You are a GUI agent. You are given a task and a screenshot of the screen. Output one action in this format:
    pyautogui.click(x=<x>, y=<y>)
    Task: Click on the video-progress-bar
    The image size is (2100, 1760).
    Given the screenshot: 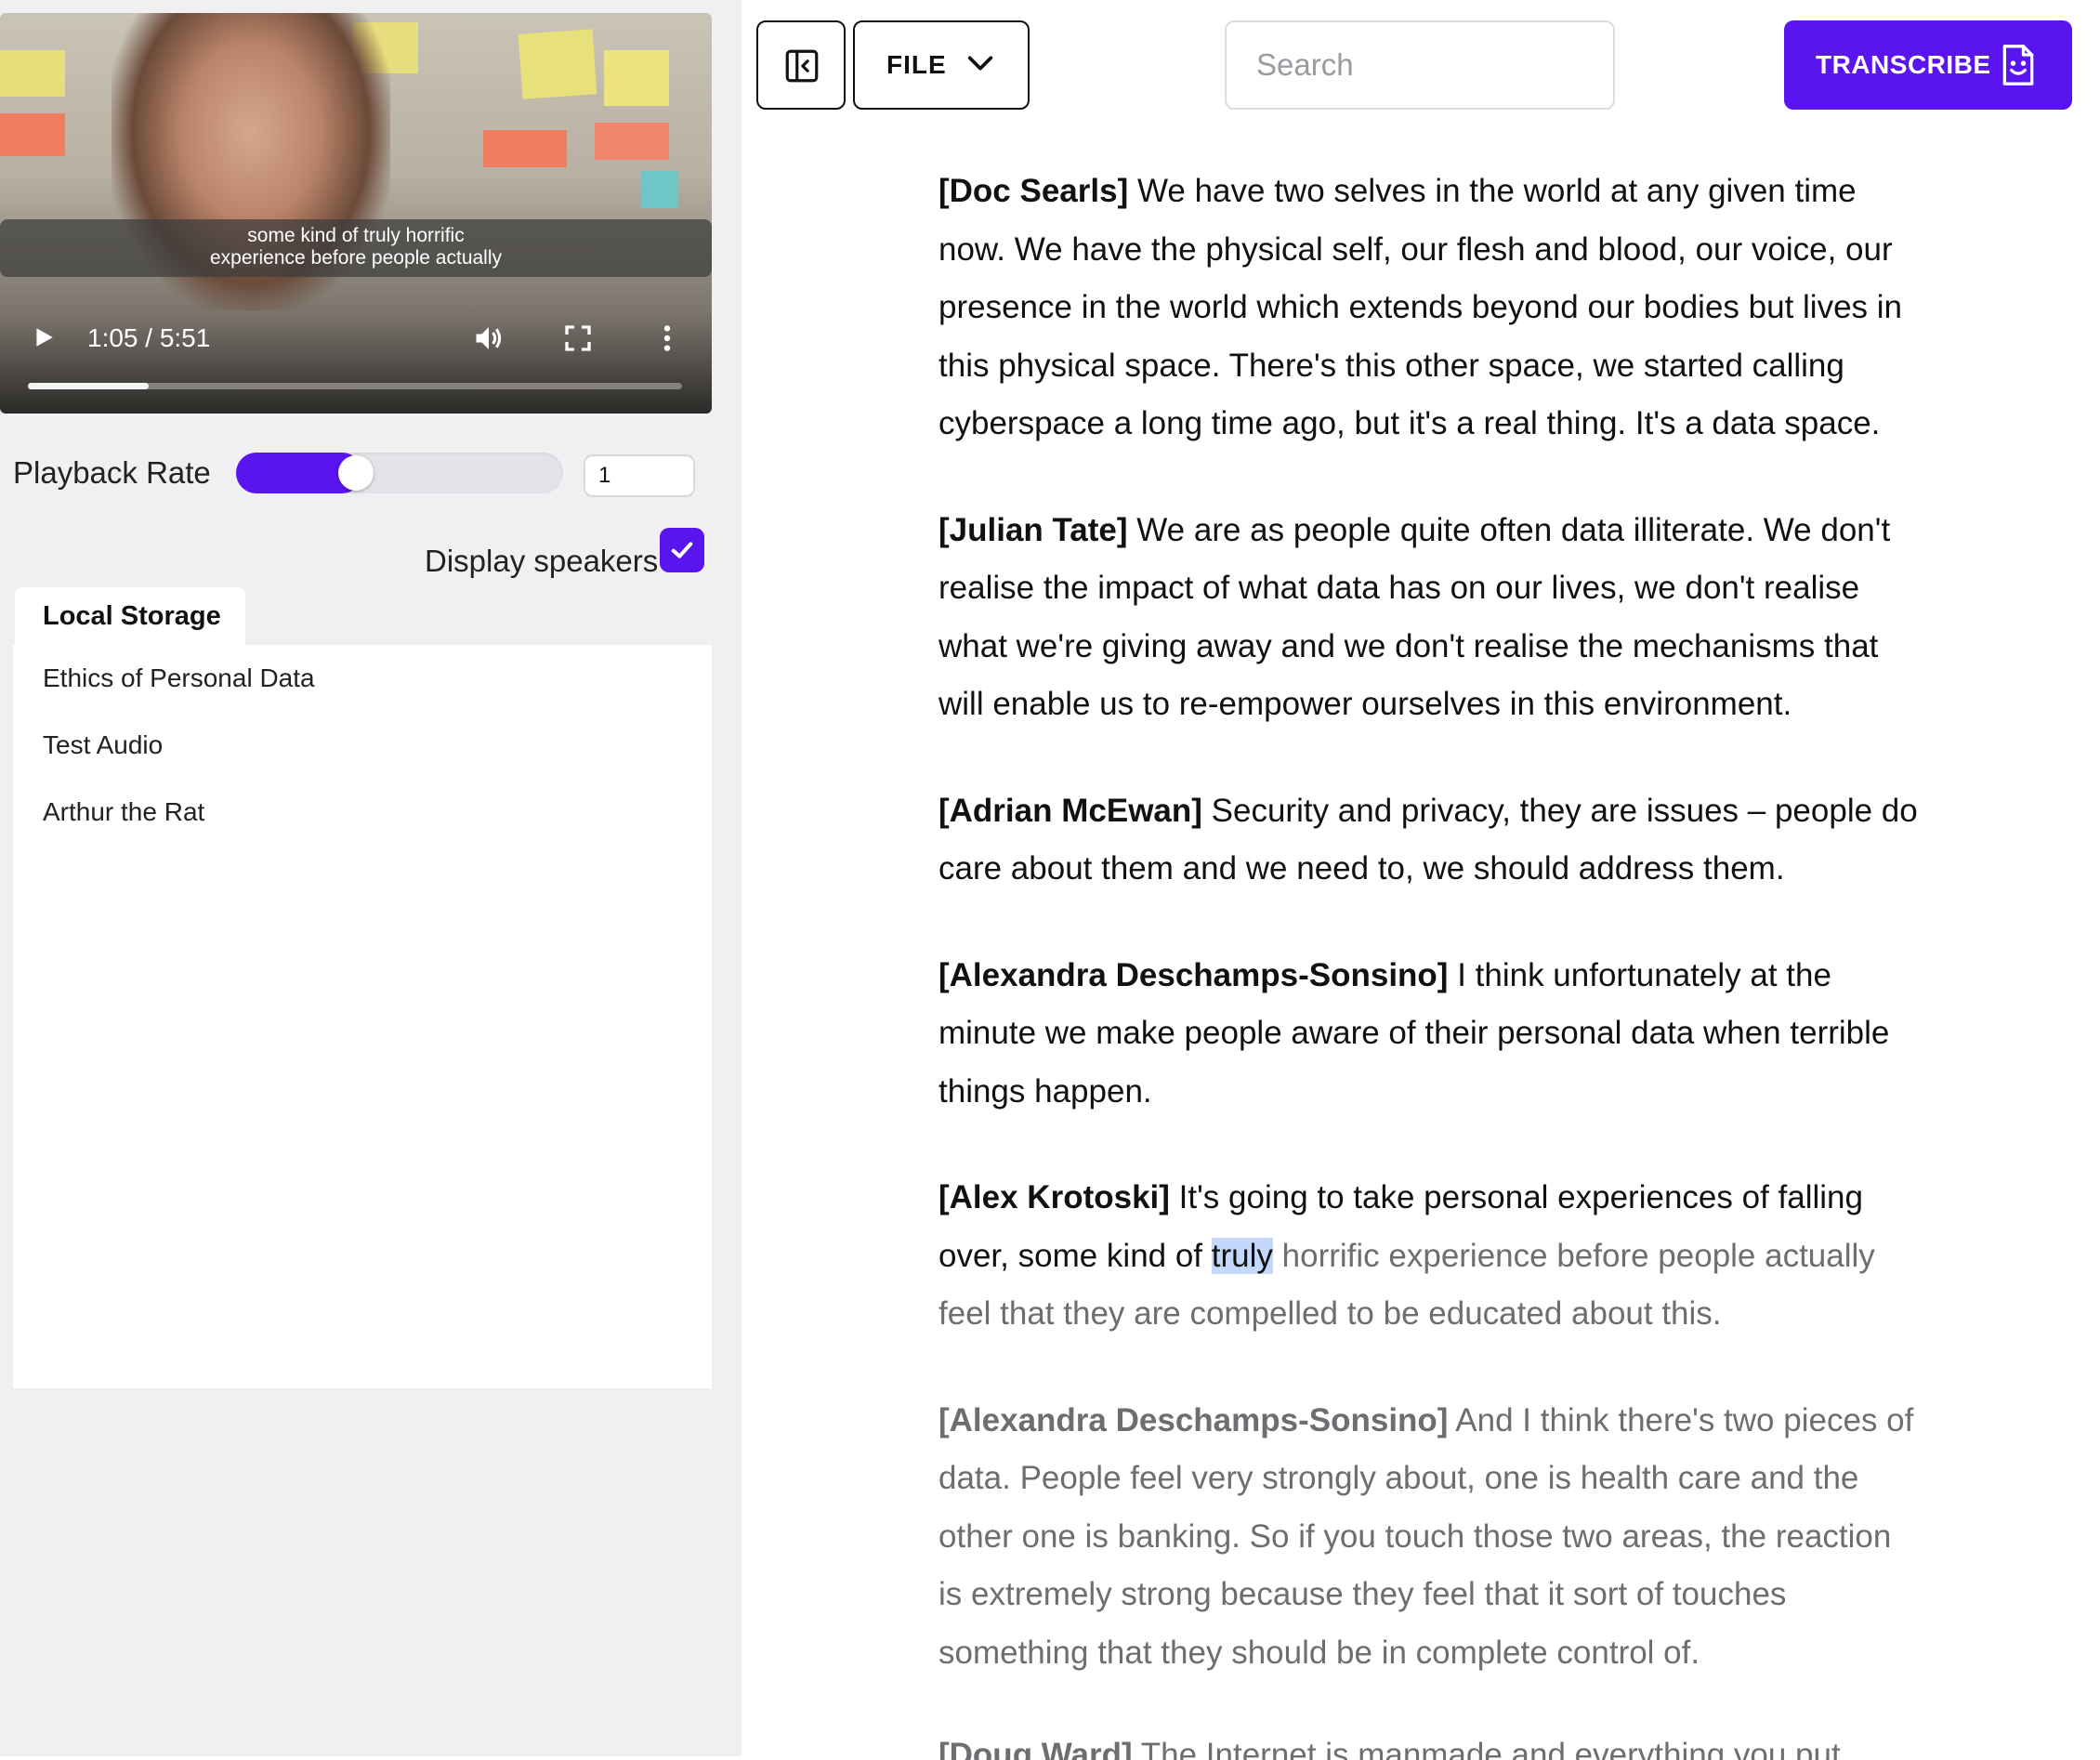 What is the action you would take?
    pyautogui.click(x=355, y=386)
    